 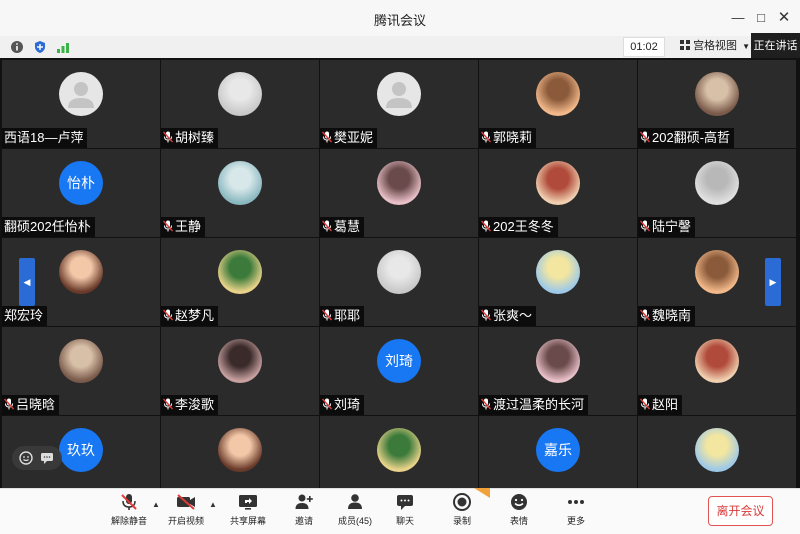 I want to click on participant-name-text: 刘琦, so click(x=347, y=404).